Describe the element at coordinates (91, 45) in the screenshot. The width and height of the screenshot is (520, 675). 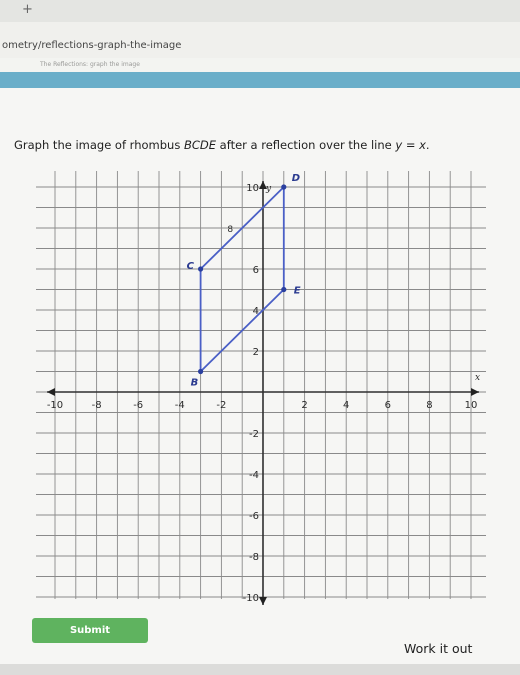
I see `url-text: ometry/reflections-graph-the-image` at that location.